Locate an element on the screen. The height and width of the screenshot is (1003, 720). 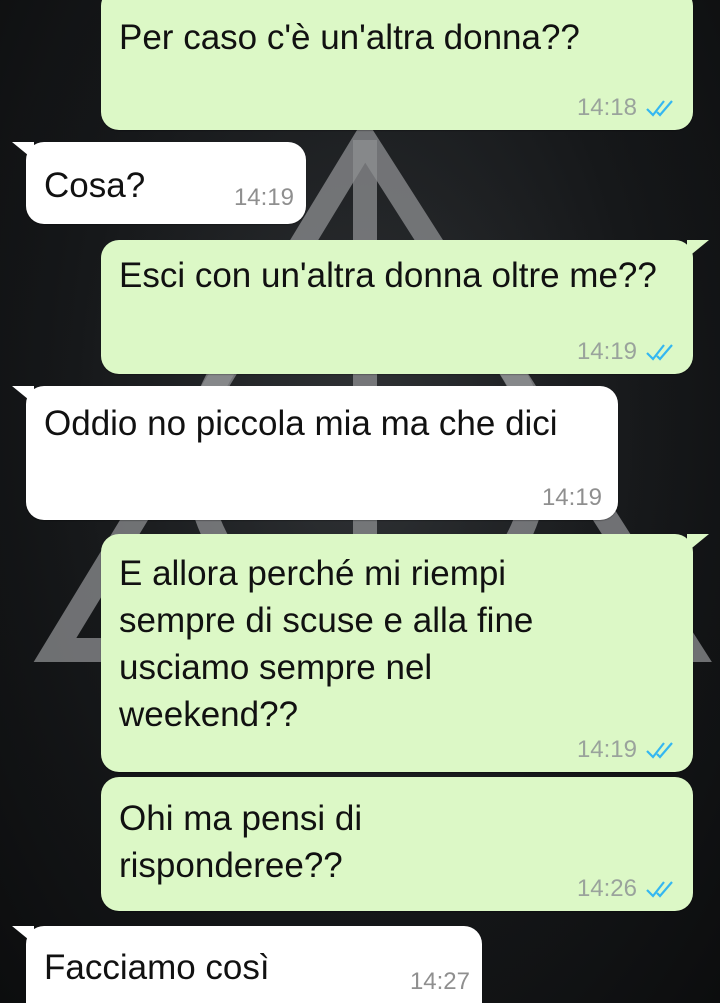
message-time: 14:27 is located at coordinates (439, 981).